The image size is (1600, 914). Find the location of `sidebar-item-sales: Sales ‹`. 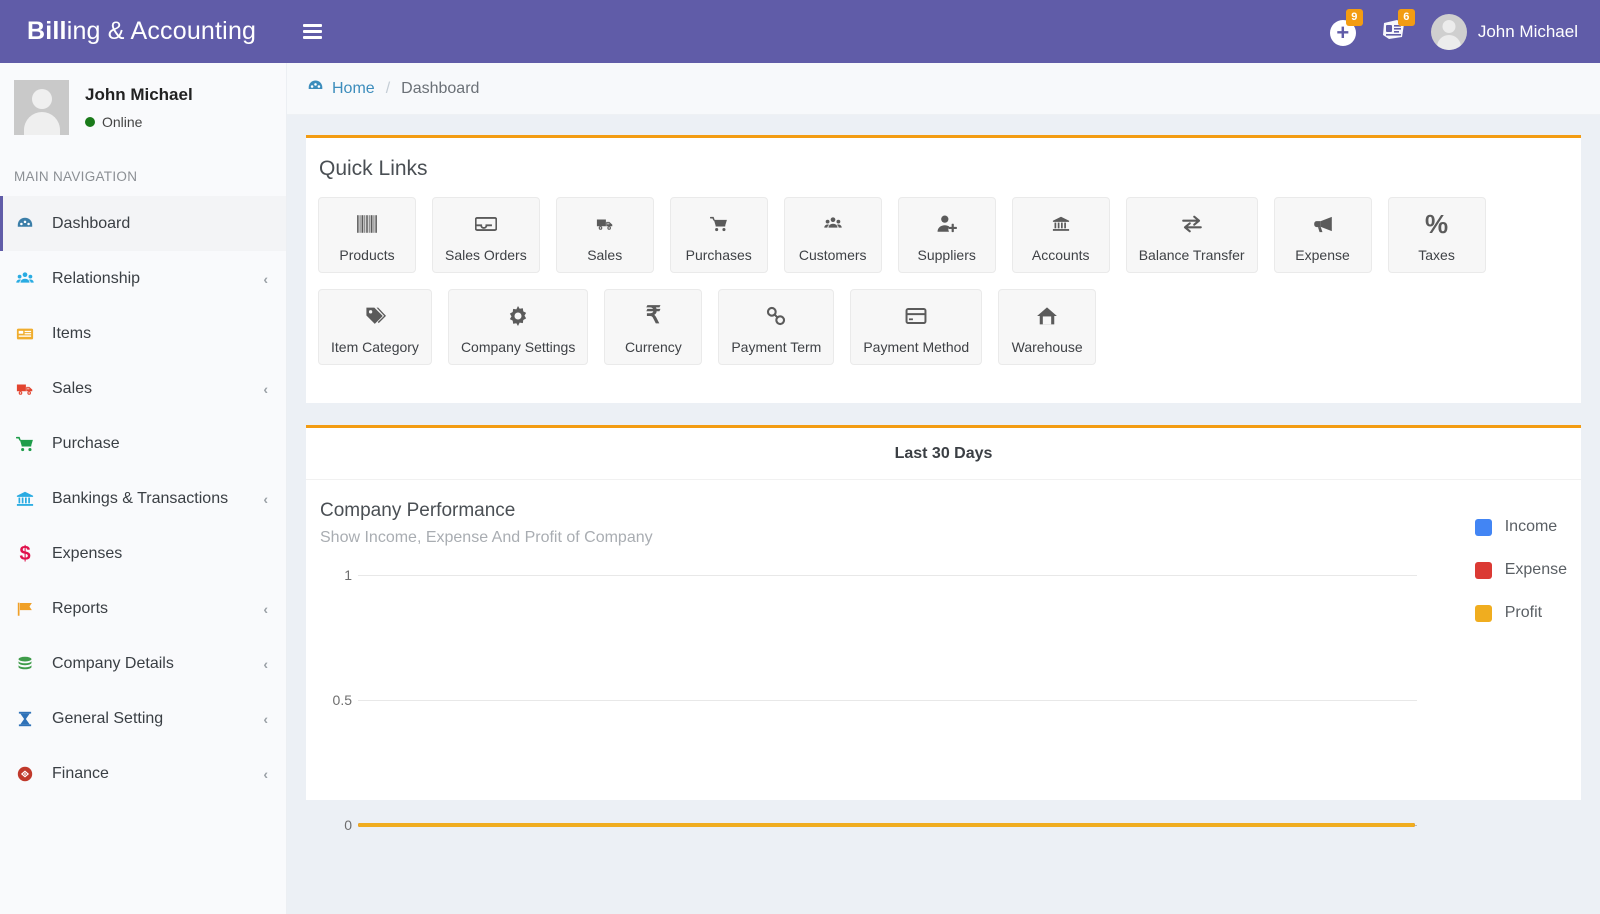

sidebar-item-sales: Sales ‹ is located at coordinates (143, 388).